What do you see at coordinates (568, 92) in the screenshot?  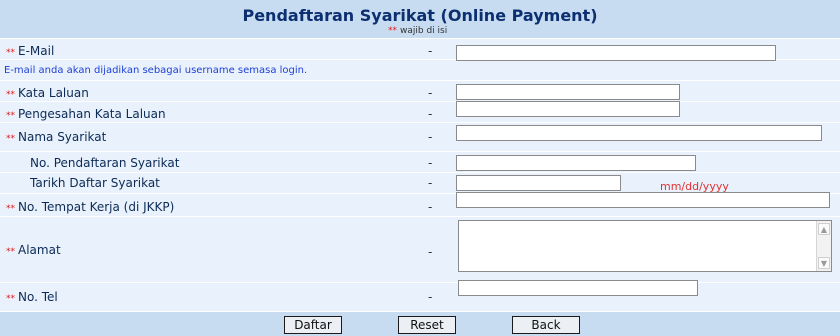 I see `password-field` at bounding box center [568, 92].